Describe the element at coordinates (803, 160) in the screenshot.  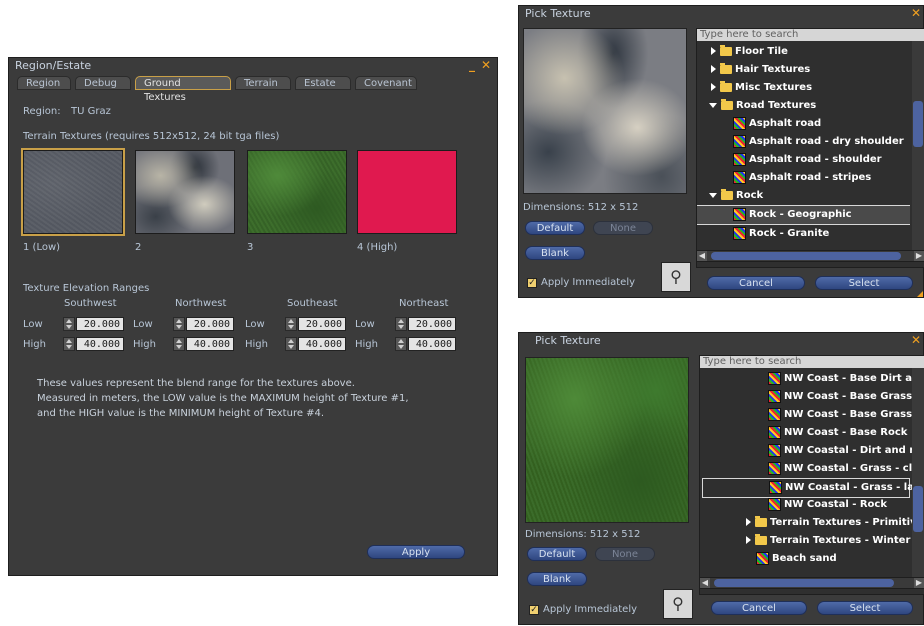
I see `tree-item-asphalt-shoulder: Asphalt road - shoulder` at that location.